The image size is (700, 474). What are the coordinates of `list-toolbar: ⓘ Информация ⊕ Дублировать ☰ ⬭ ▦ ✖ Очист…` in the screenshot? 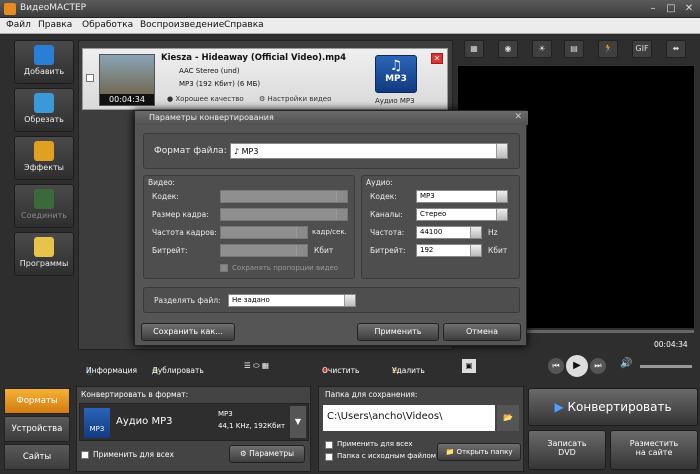 It's located at (277, 366).